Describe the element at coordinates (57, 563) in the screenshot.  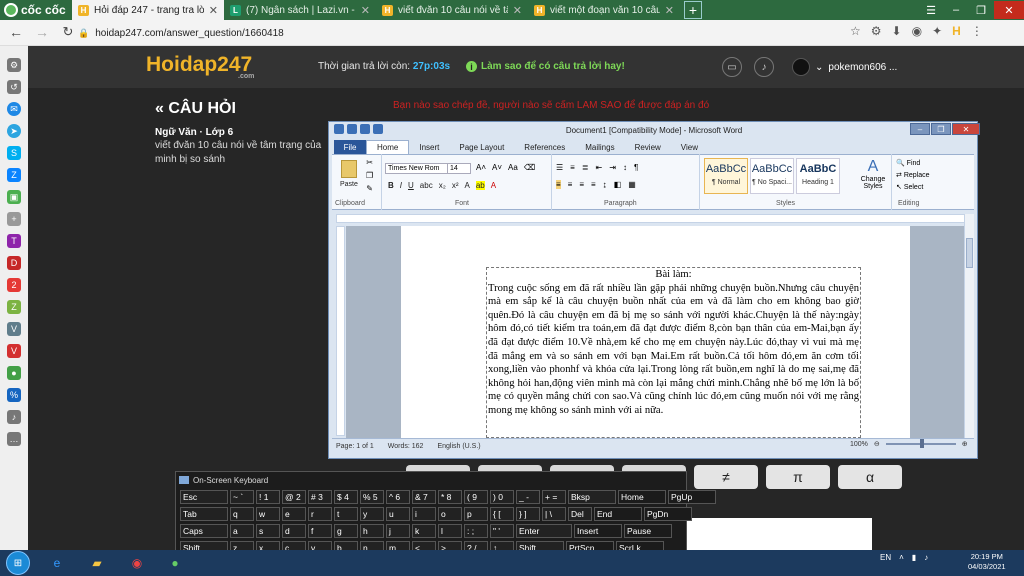
I see `ie-icon: e` at that location.